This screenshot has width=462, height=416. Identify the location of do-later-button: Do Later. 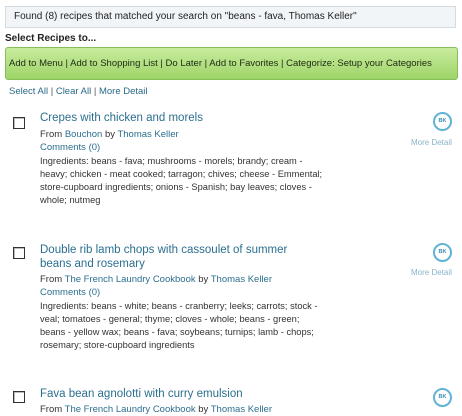
(184, 63).